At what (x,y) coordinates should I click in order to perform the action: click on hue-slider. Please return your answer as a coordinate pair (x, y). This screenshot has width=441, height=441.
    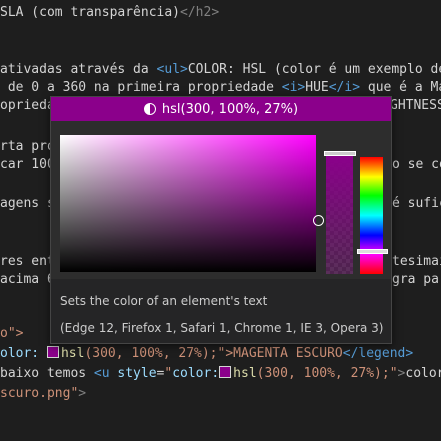
    Looking at the image, I should click on (371, 215).